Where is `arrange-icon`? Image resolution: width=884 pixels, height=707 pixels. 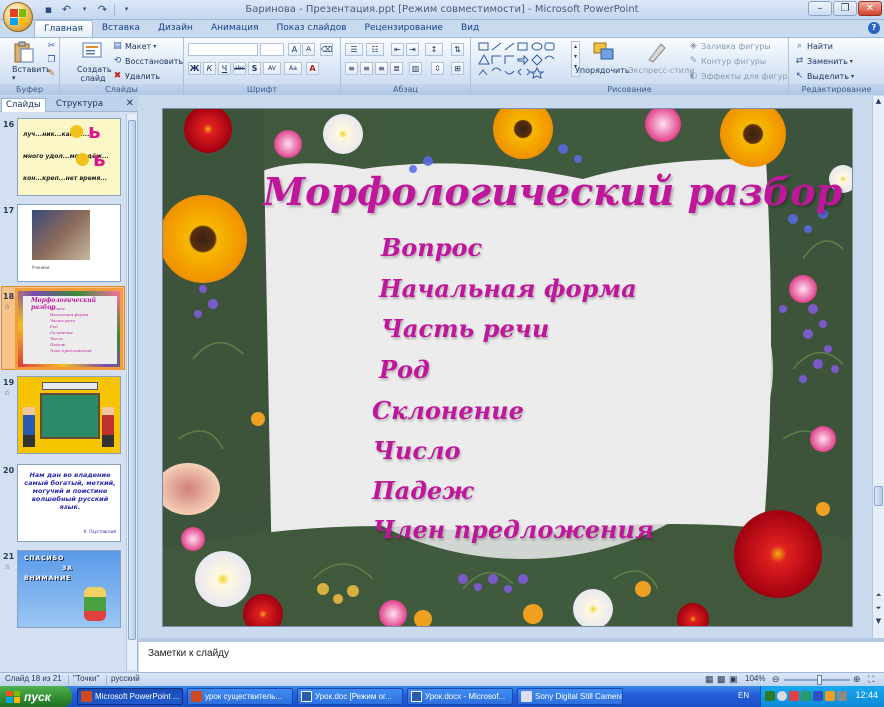 arrange-icon is located at coordinates (604, 52).